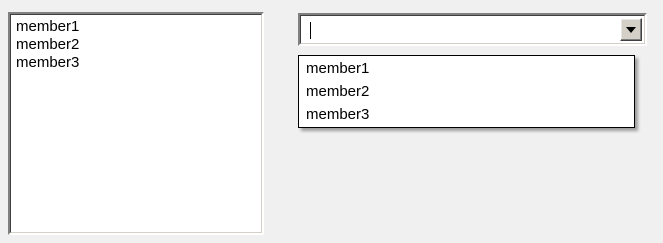 The height and width of the screenshot is (243, 663). I want to click on dropdown-option: member2, so click(466, 91).